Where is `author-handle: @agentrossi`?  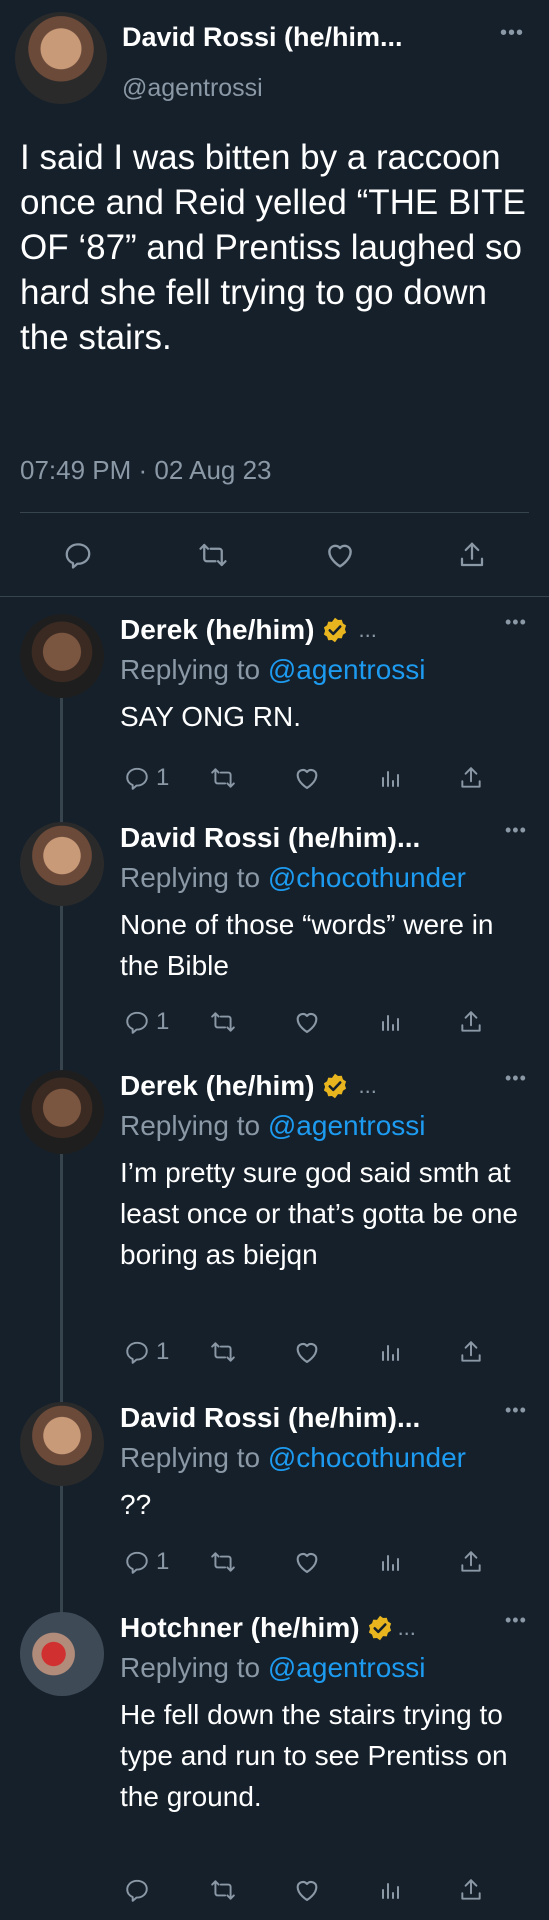 author-handle: @agentrossi is located at coordinates (192, 88).